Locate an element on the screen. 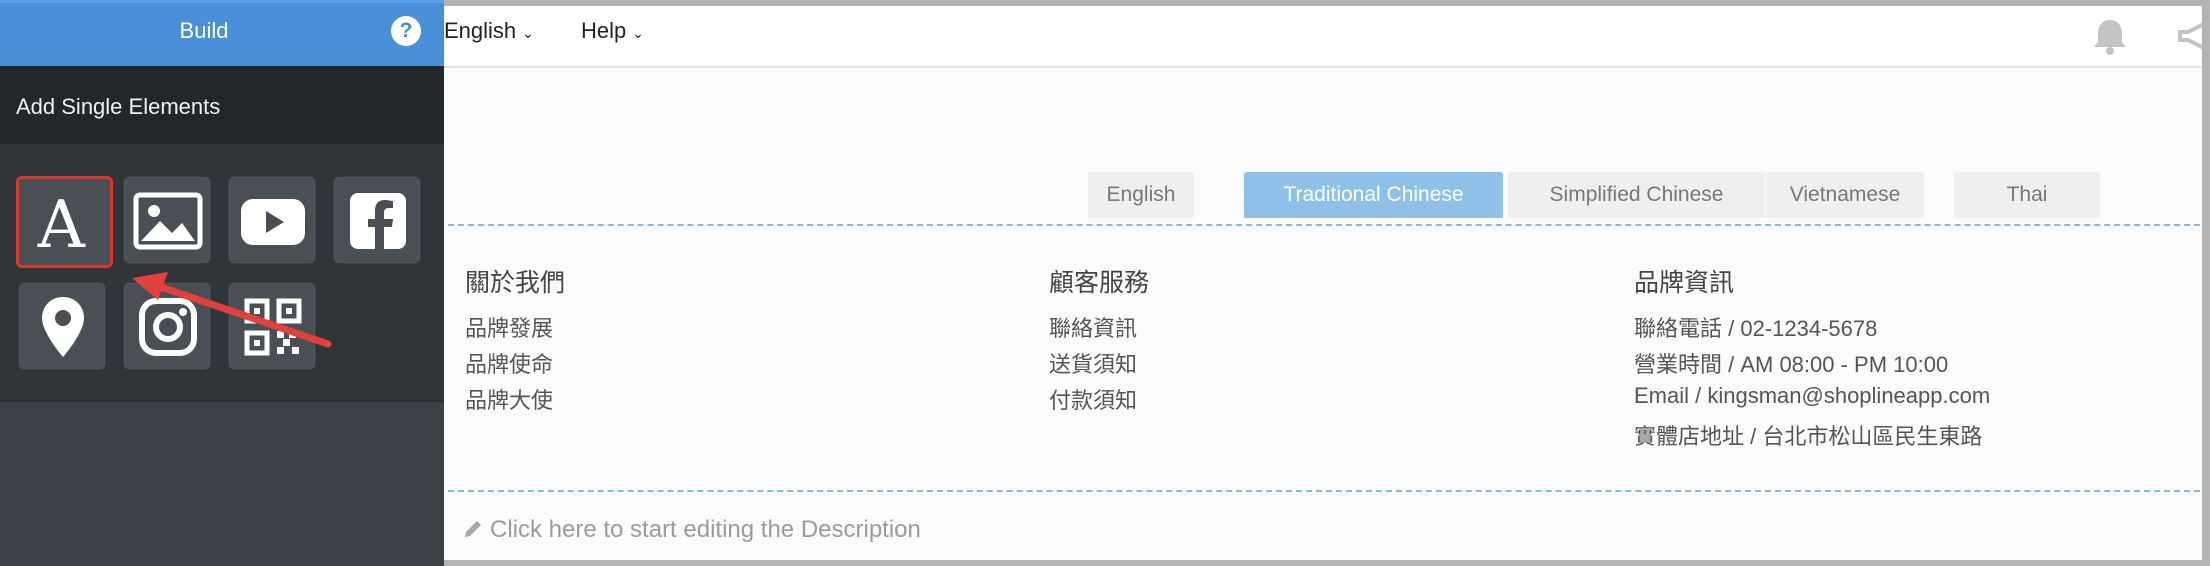 The height and width of the screenshot is (566, 2210). add-qr-code-element-button is located at coordinates (272, 326).